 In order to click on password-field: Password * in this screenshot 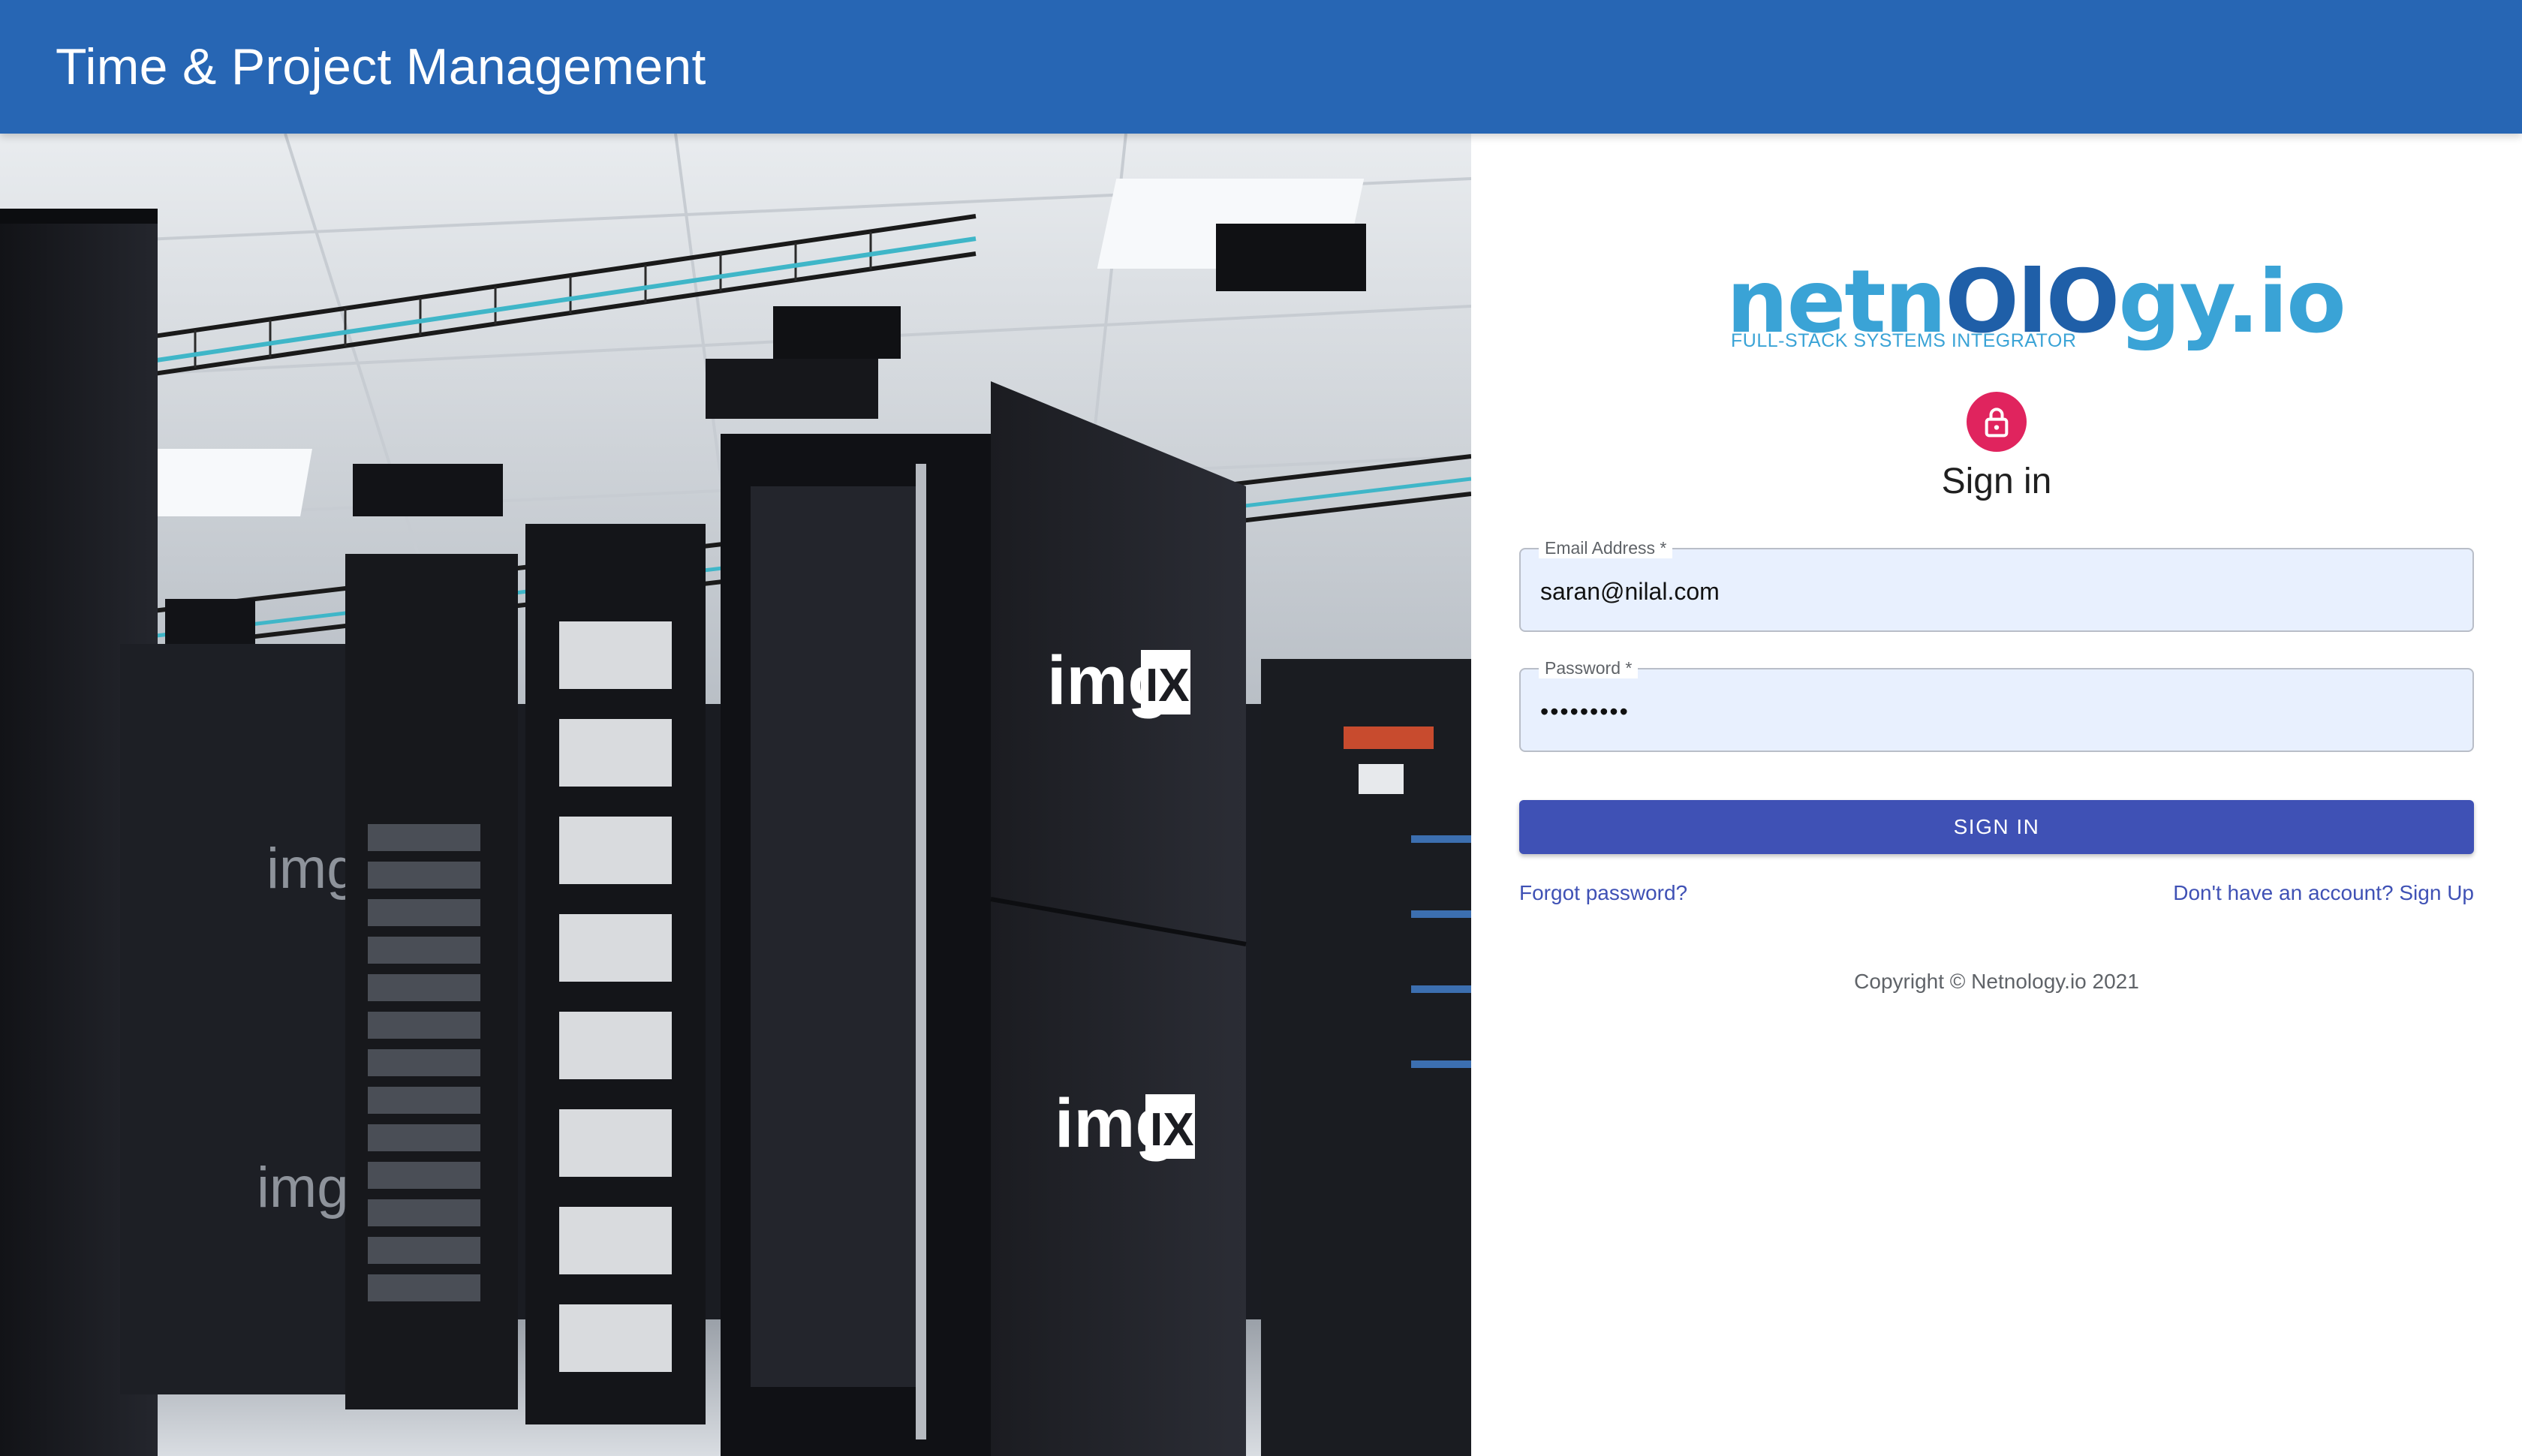, I will do `click(1996, 704)`.